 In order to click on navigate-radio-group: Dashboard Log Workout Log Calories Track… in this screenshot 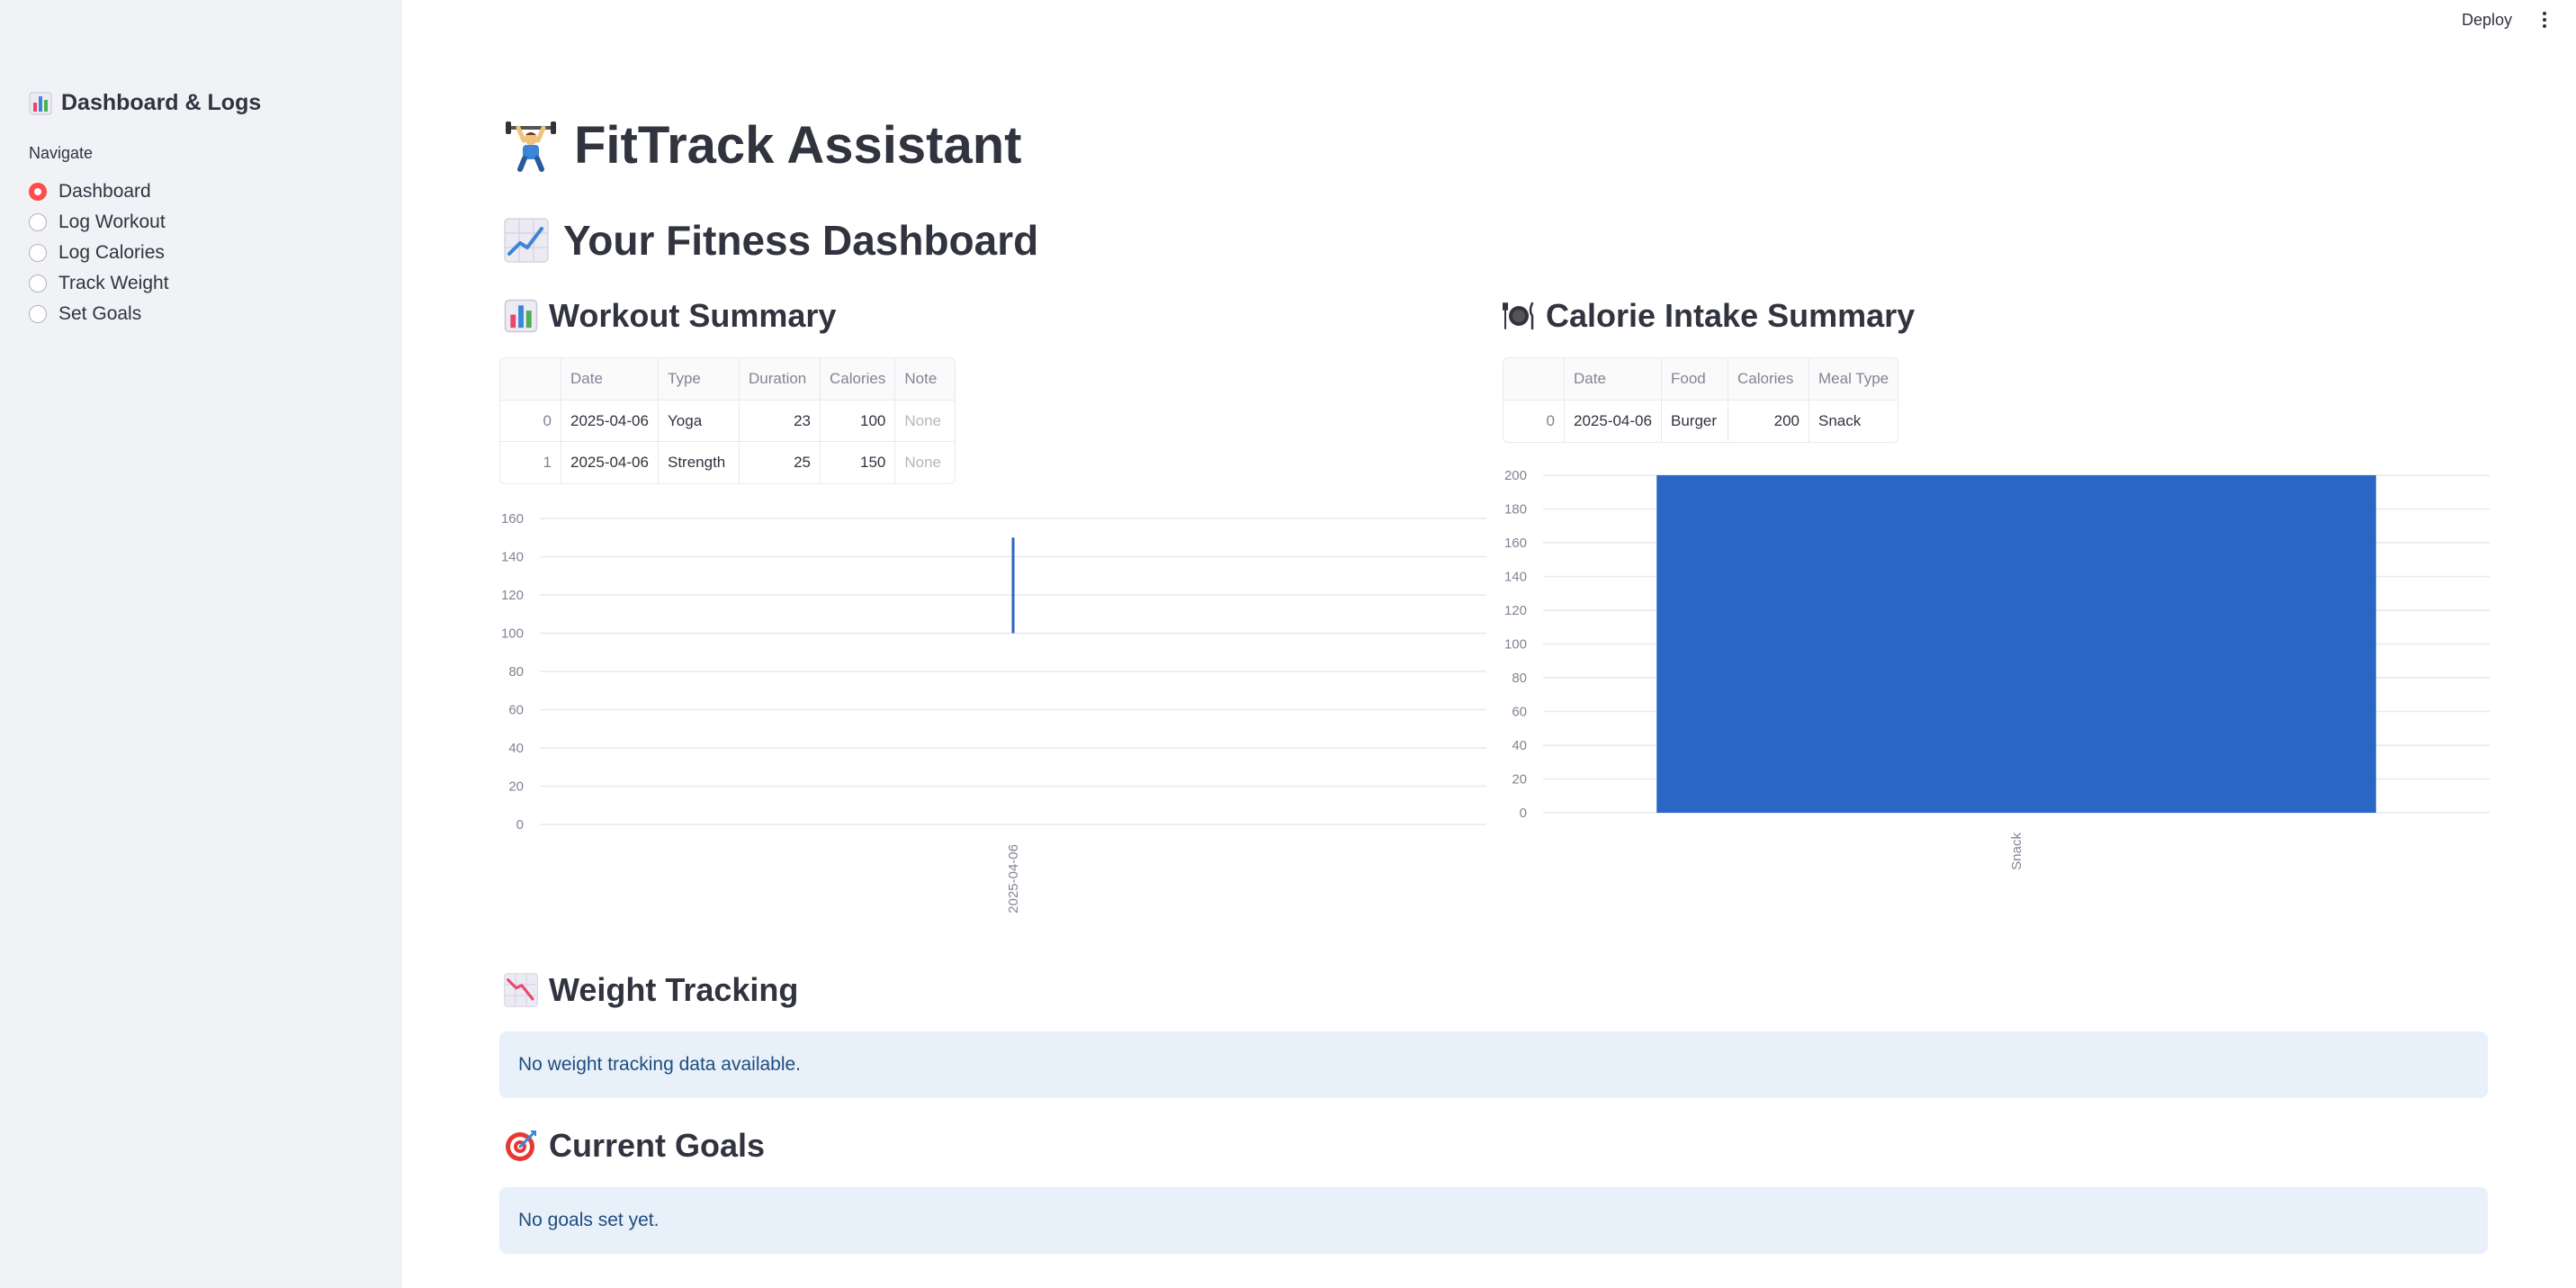, I will do `click(99, 252)`.